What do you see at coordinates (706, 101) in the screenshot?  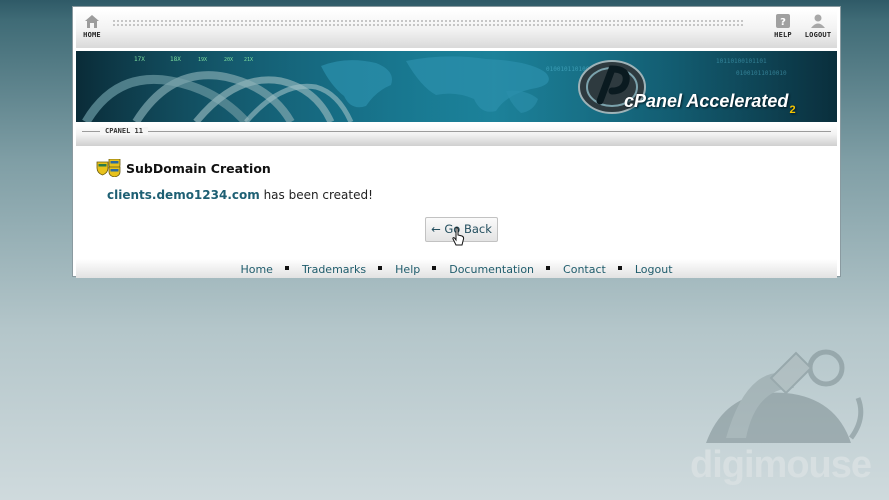 I see `brand-name: cPanel Accelerated` at bounding box center [706, 101].